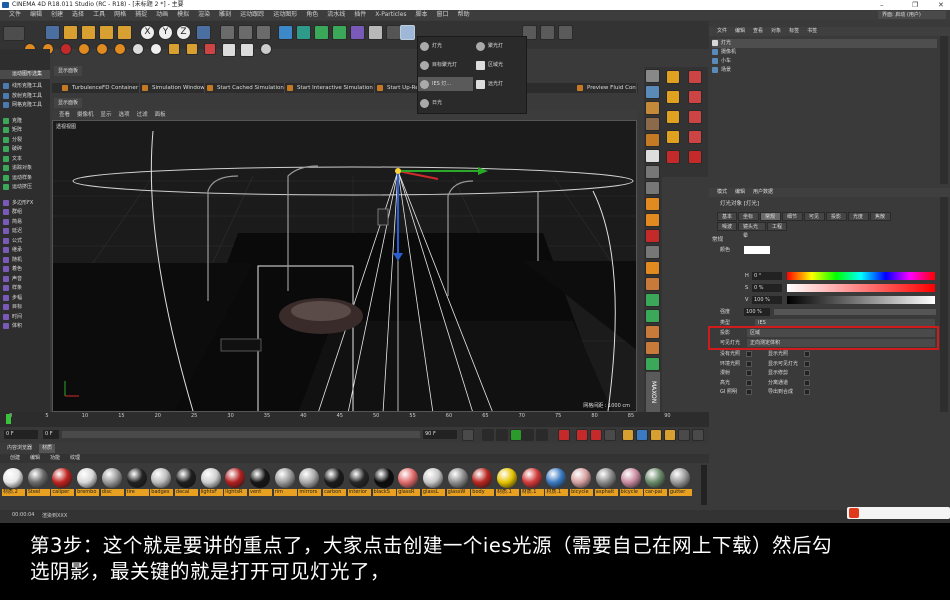  What do you see at coordinates (445, 65) in the screenshot?
I see `light-menu-target-spot: 目标聚光灯` at bounding box center [445, 65].